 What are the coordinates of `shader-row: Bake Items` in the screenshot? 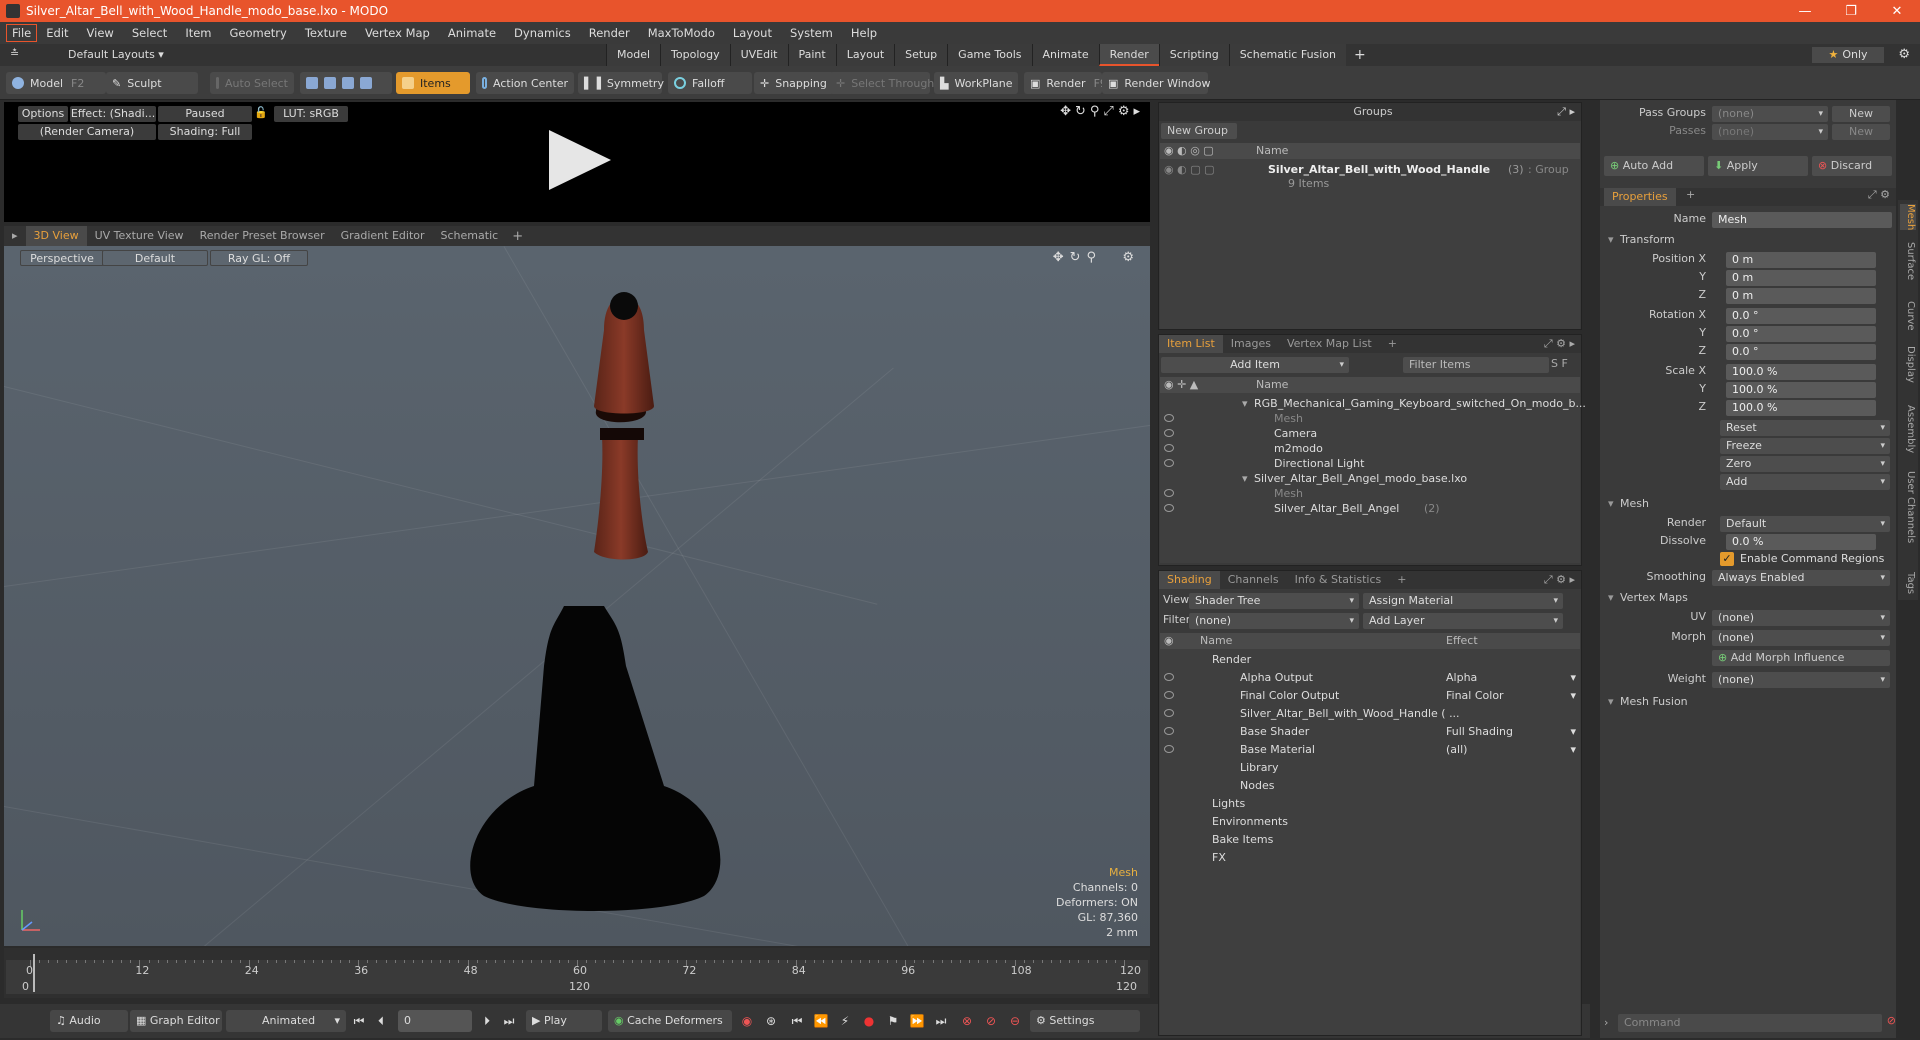 It's located at (1370, 840).